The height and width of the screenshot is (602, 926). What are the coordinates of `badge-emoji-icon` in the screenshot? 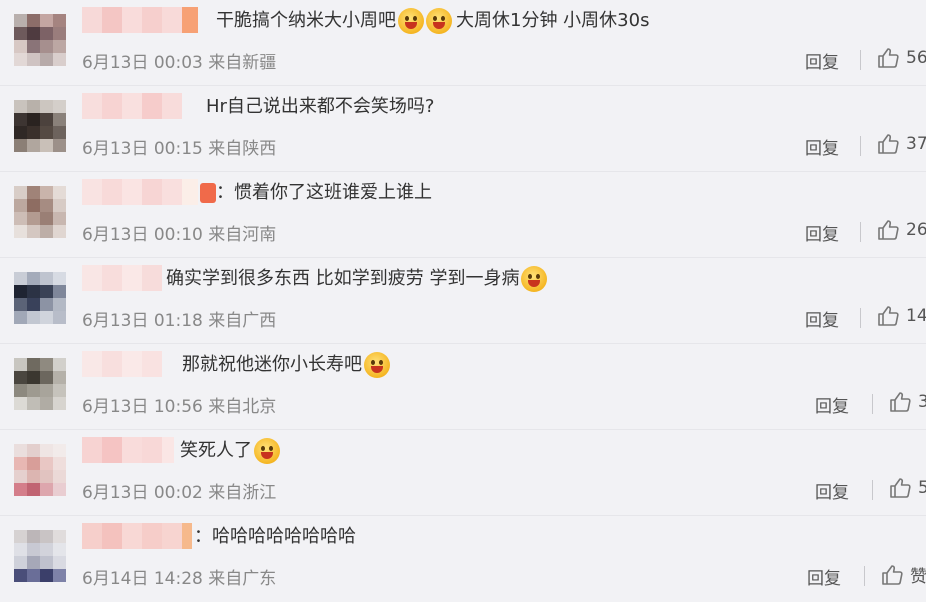 It's located at (208, 193).